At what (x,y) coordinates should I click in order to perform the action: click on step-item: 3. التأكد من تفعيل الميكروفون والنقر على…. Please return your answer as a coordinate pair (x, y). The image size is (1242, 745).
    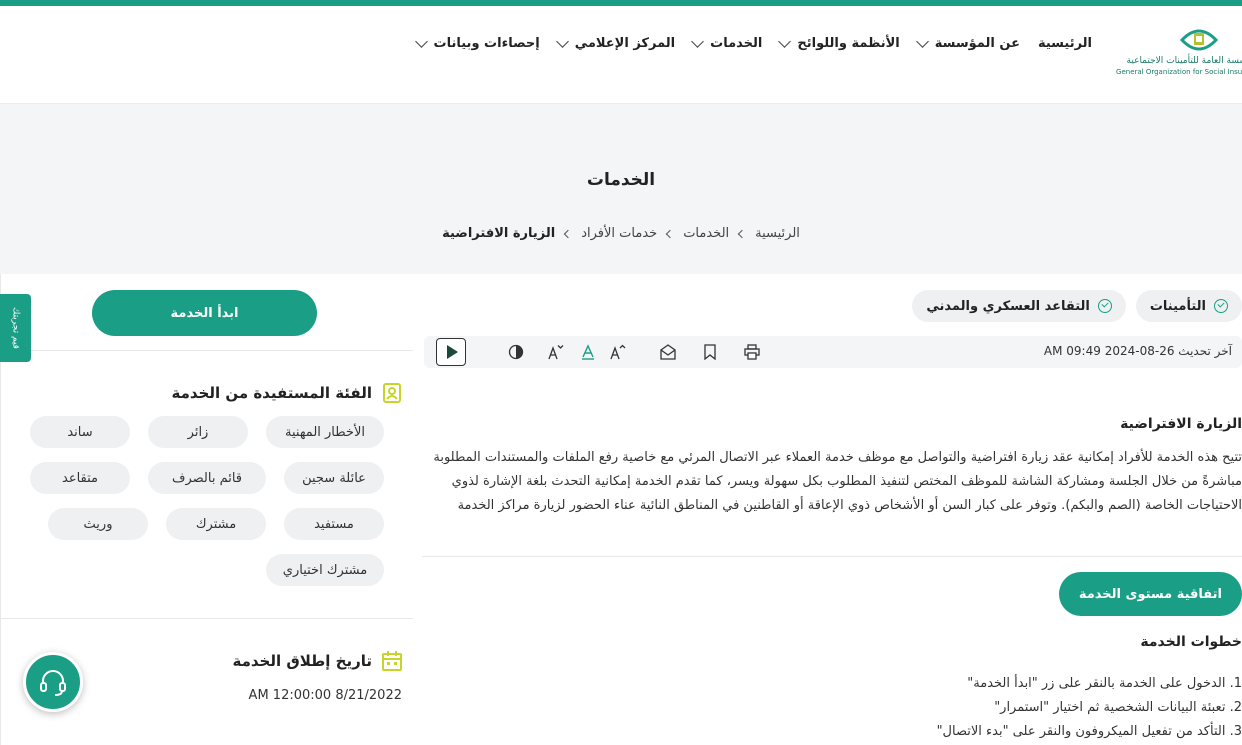
    Looking at the image, I should click on (1089, 731).